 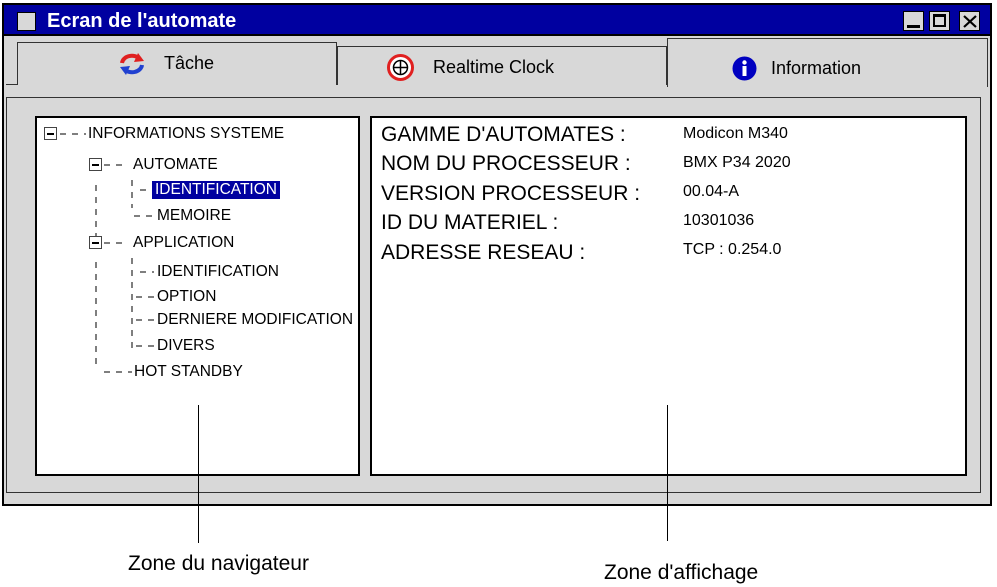 What do you see at coordinates (913, 21) in the screenshot?
I see `minimize-button` at bounding box center [913, 21].